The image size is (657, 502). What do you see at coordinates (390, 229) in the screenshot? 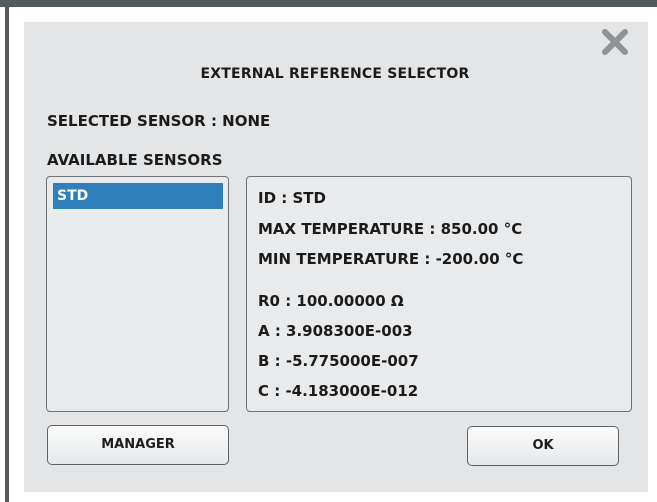
I see `max-temperature: MAX TEMPERATURE : 850.00 °C` at bounding box center [390, 229].